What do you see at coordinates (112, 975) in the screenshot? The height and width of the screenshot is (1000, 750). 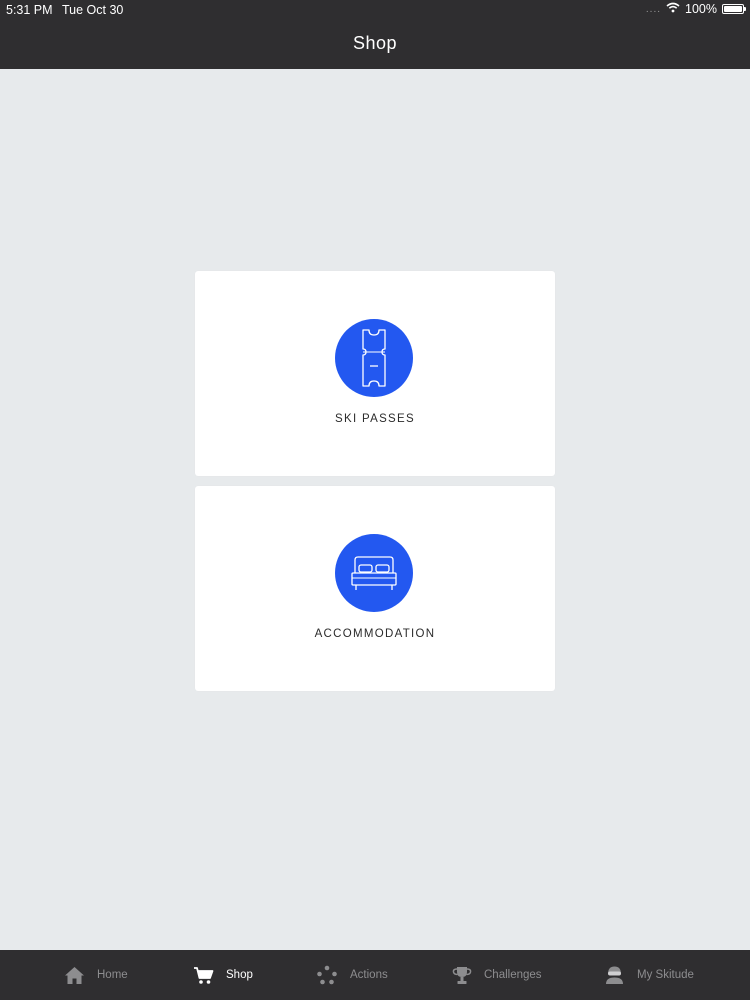 I see `tab-home-label: Home` at bounding box center [112, 975].